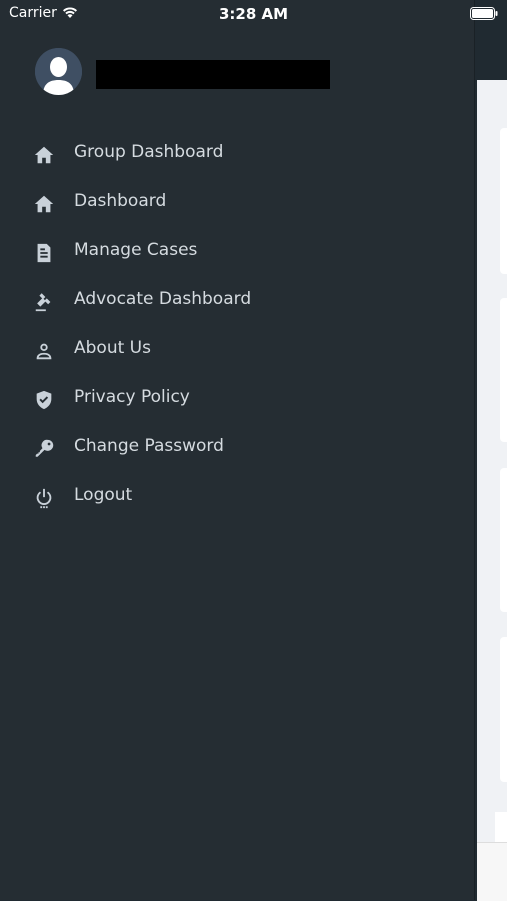  What do you see at coordinates (58, 71) in the screenshot?
I see `user-avatar-icon` at bounding box center [58, 71].